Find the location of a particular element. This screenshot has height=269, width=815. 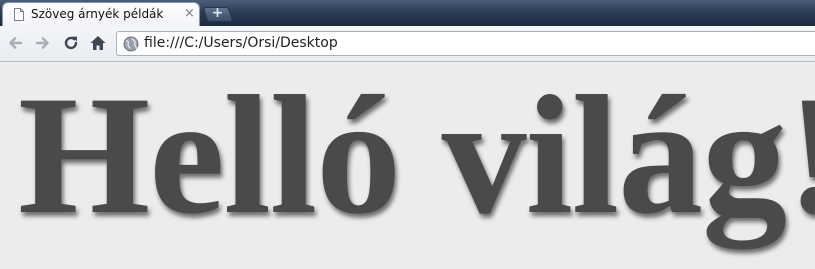

forward-button is located at coordinates (42, 43).